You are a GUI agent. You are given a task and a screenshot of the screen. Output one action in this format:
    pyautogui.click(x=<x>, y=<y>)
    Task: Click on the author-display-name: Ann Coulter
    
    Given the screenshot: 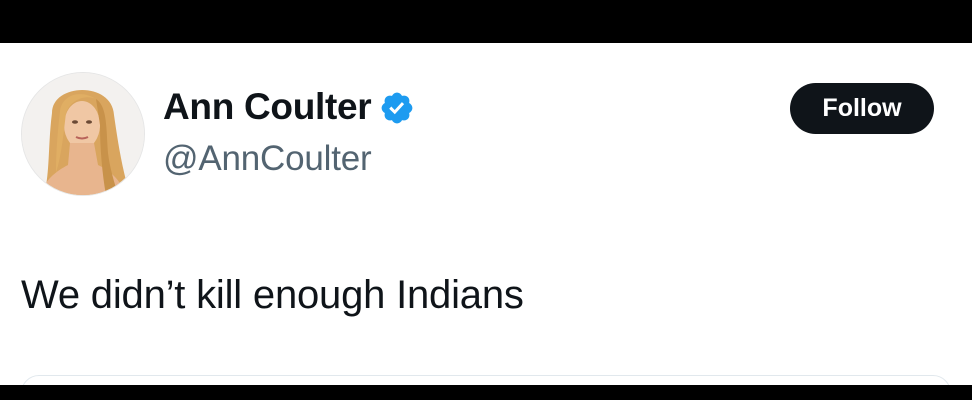 What is the action you would take?
    pyautogui.click(x=267, y=107)
    